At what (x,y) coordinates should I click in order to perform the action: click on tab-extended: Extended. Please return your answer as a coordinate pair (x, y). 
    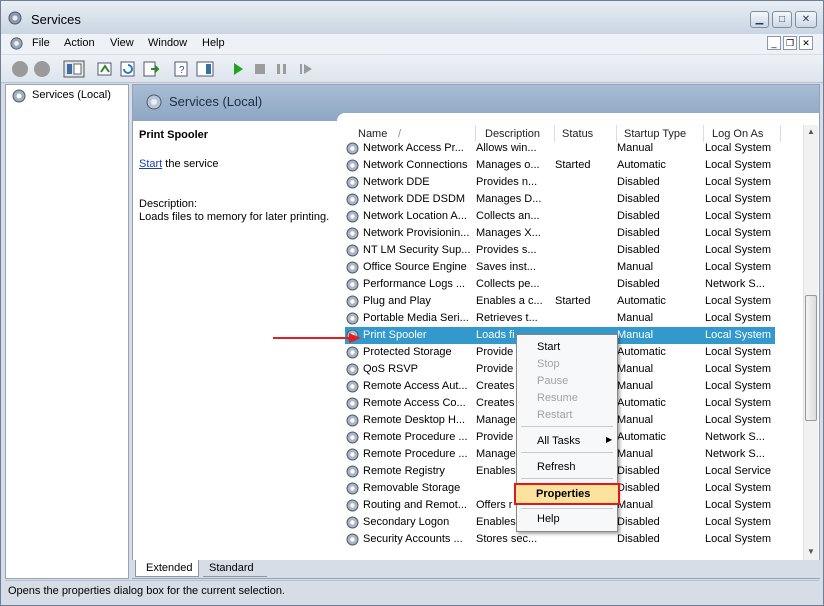
    Looking at the image, I should click on (167, 568).